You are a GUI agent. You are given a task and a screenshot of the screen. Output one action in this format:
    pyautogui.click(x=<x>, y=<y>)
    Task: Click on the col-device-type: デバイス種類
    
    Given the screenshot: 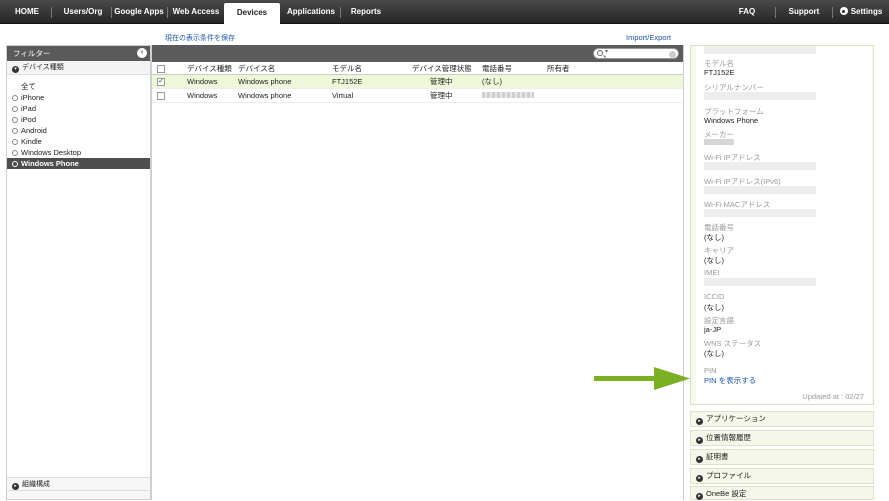 What is the action you would take?
    pyautogui.click(x=209, y=68)
    